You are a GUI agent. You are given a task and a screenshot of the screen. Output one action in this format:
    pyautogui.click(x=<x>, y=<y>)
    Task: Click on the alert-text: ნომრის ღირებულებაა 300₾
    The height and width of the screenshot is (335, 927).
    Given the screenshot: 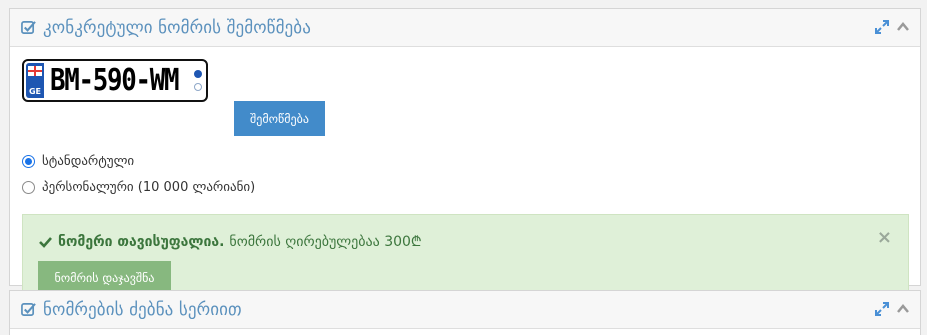 What is the action you would take?
    pyautogui.click(x=325, y=242)
    